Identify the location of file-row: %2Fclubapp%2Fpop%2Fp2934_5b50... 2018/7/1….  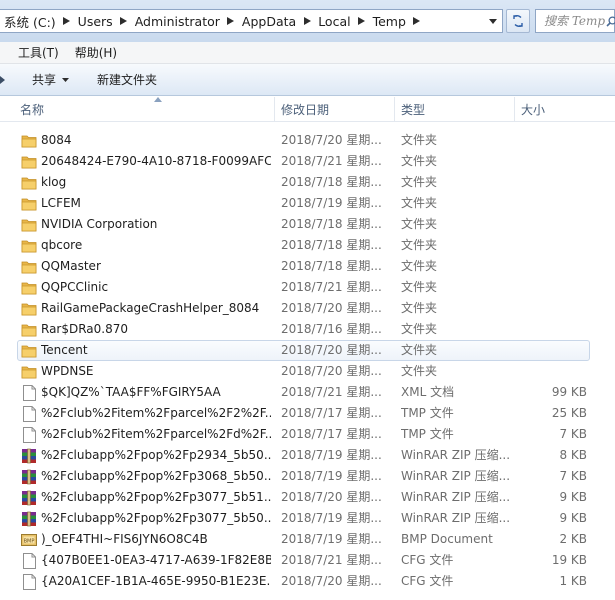
(307, 455).